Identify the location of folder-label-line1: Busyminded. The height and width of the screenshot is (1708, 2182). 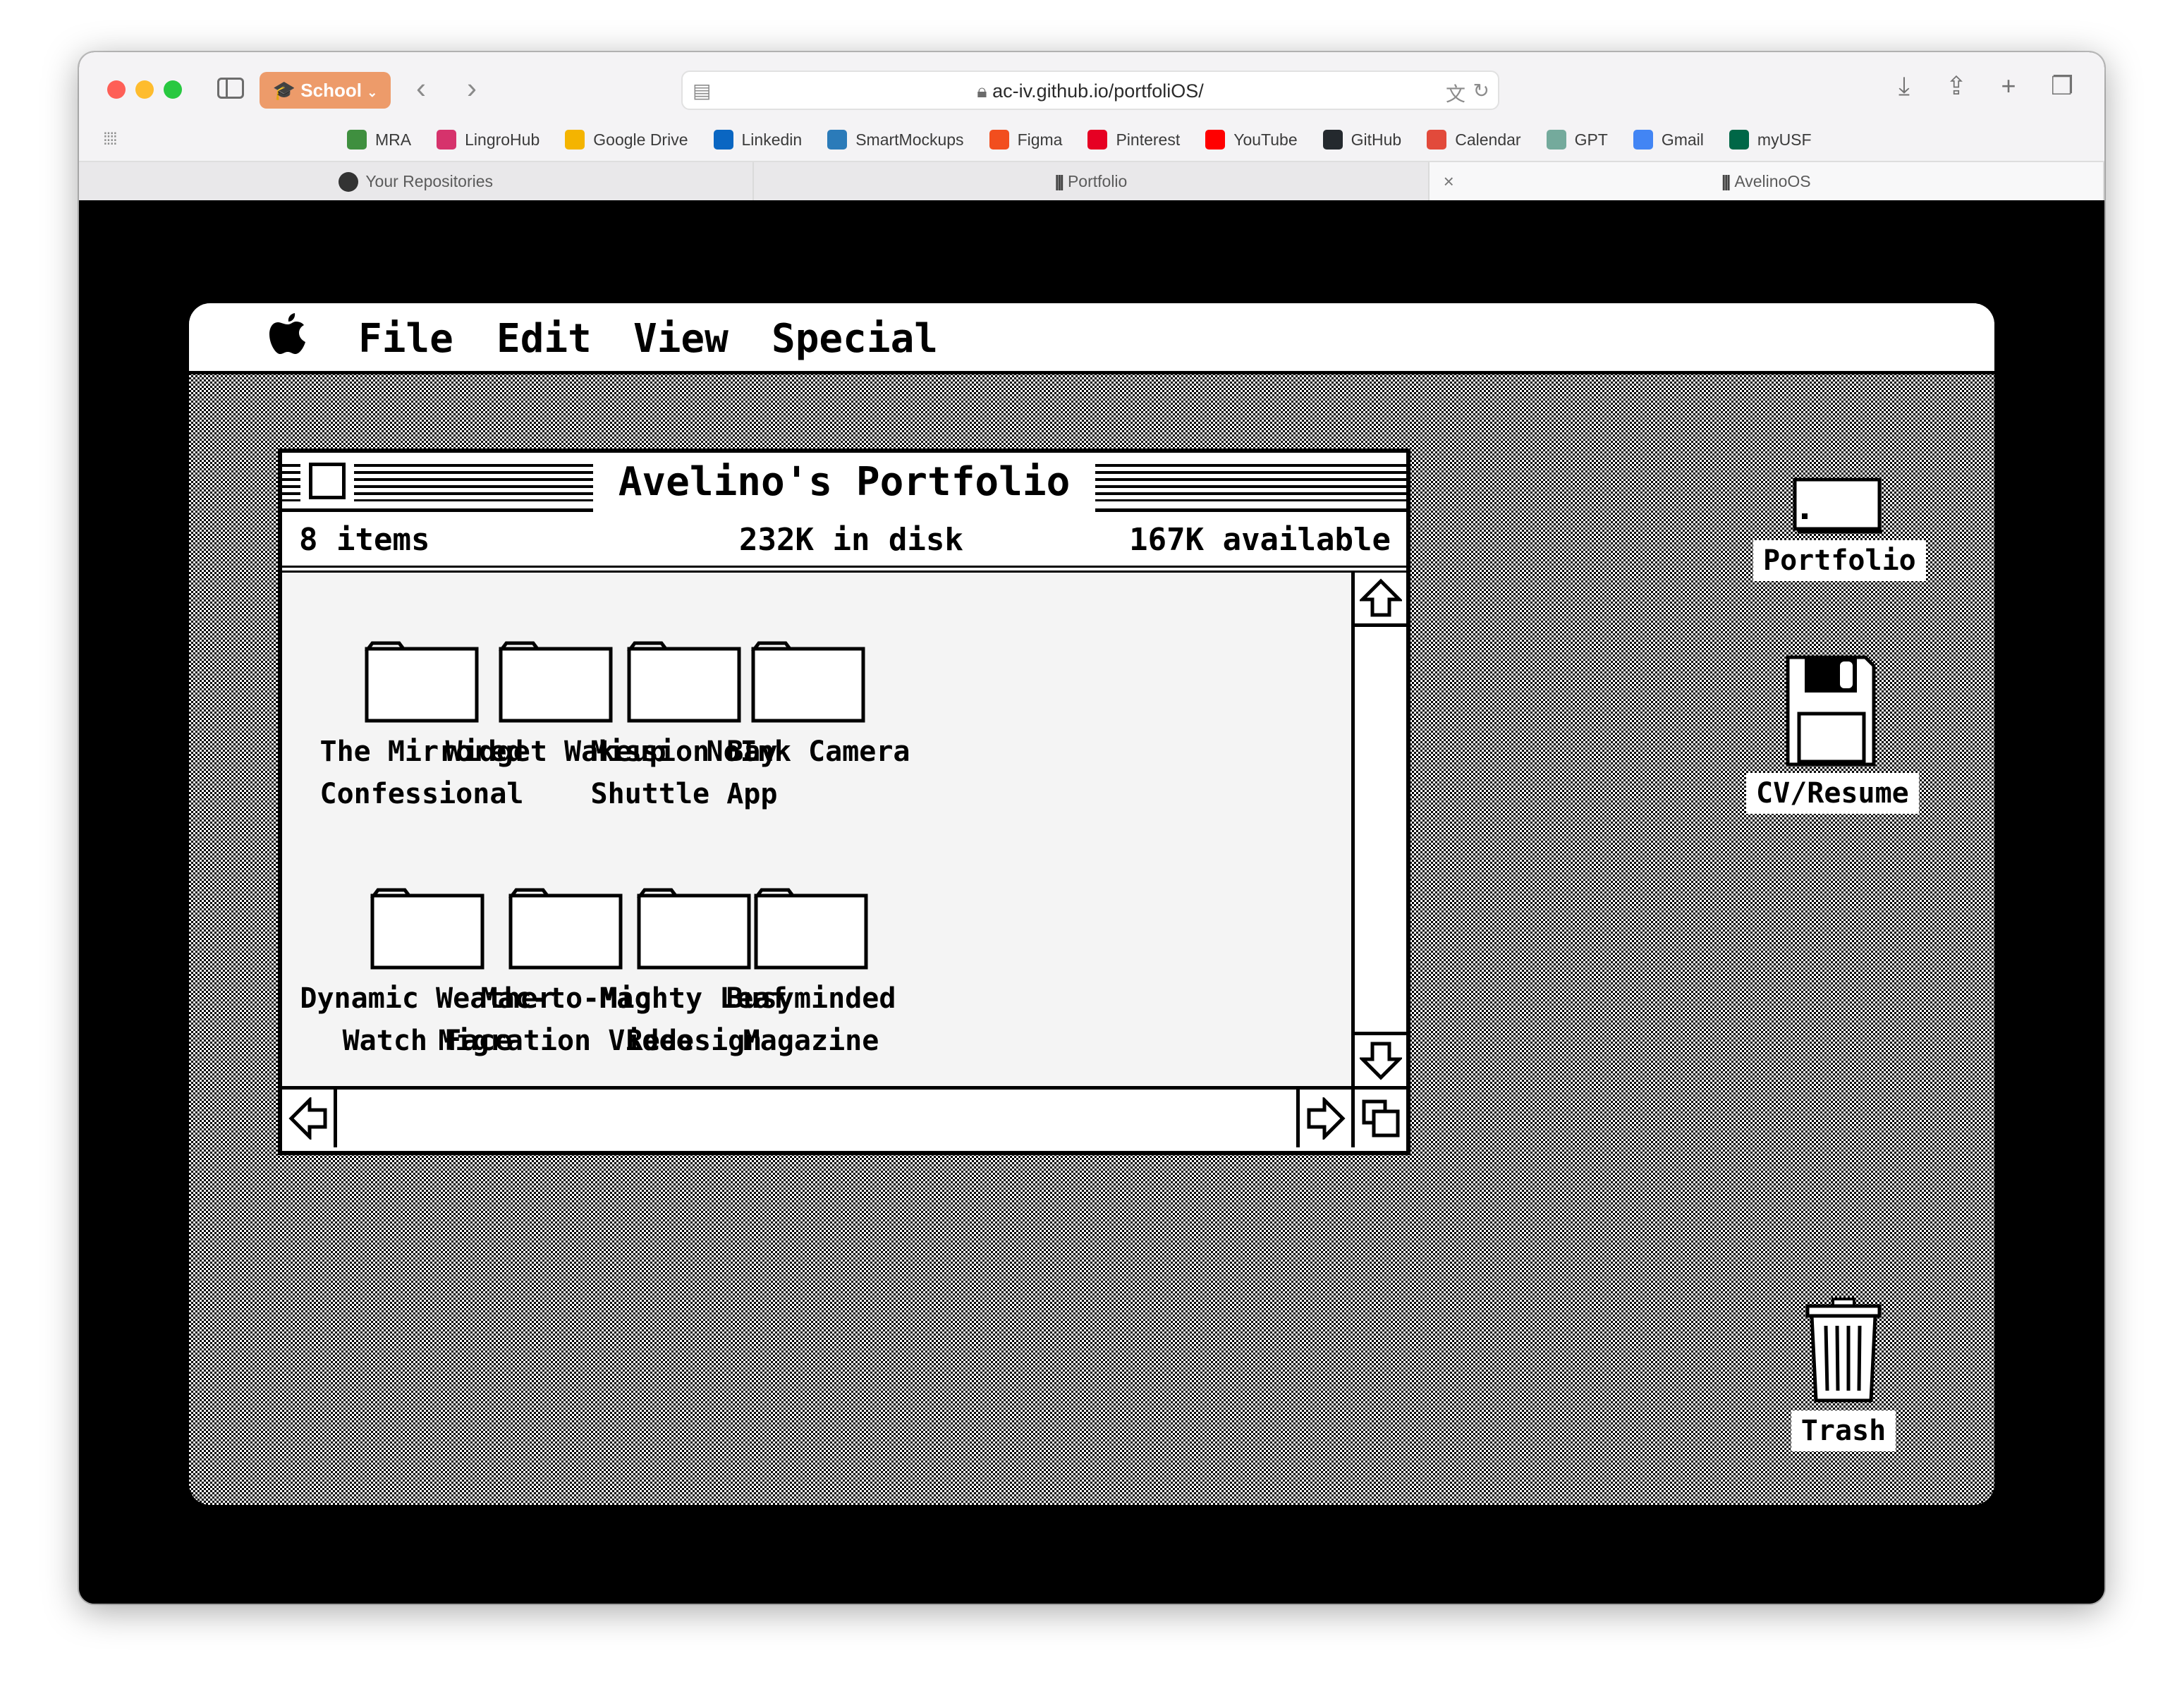
(811, 998).